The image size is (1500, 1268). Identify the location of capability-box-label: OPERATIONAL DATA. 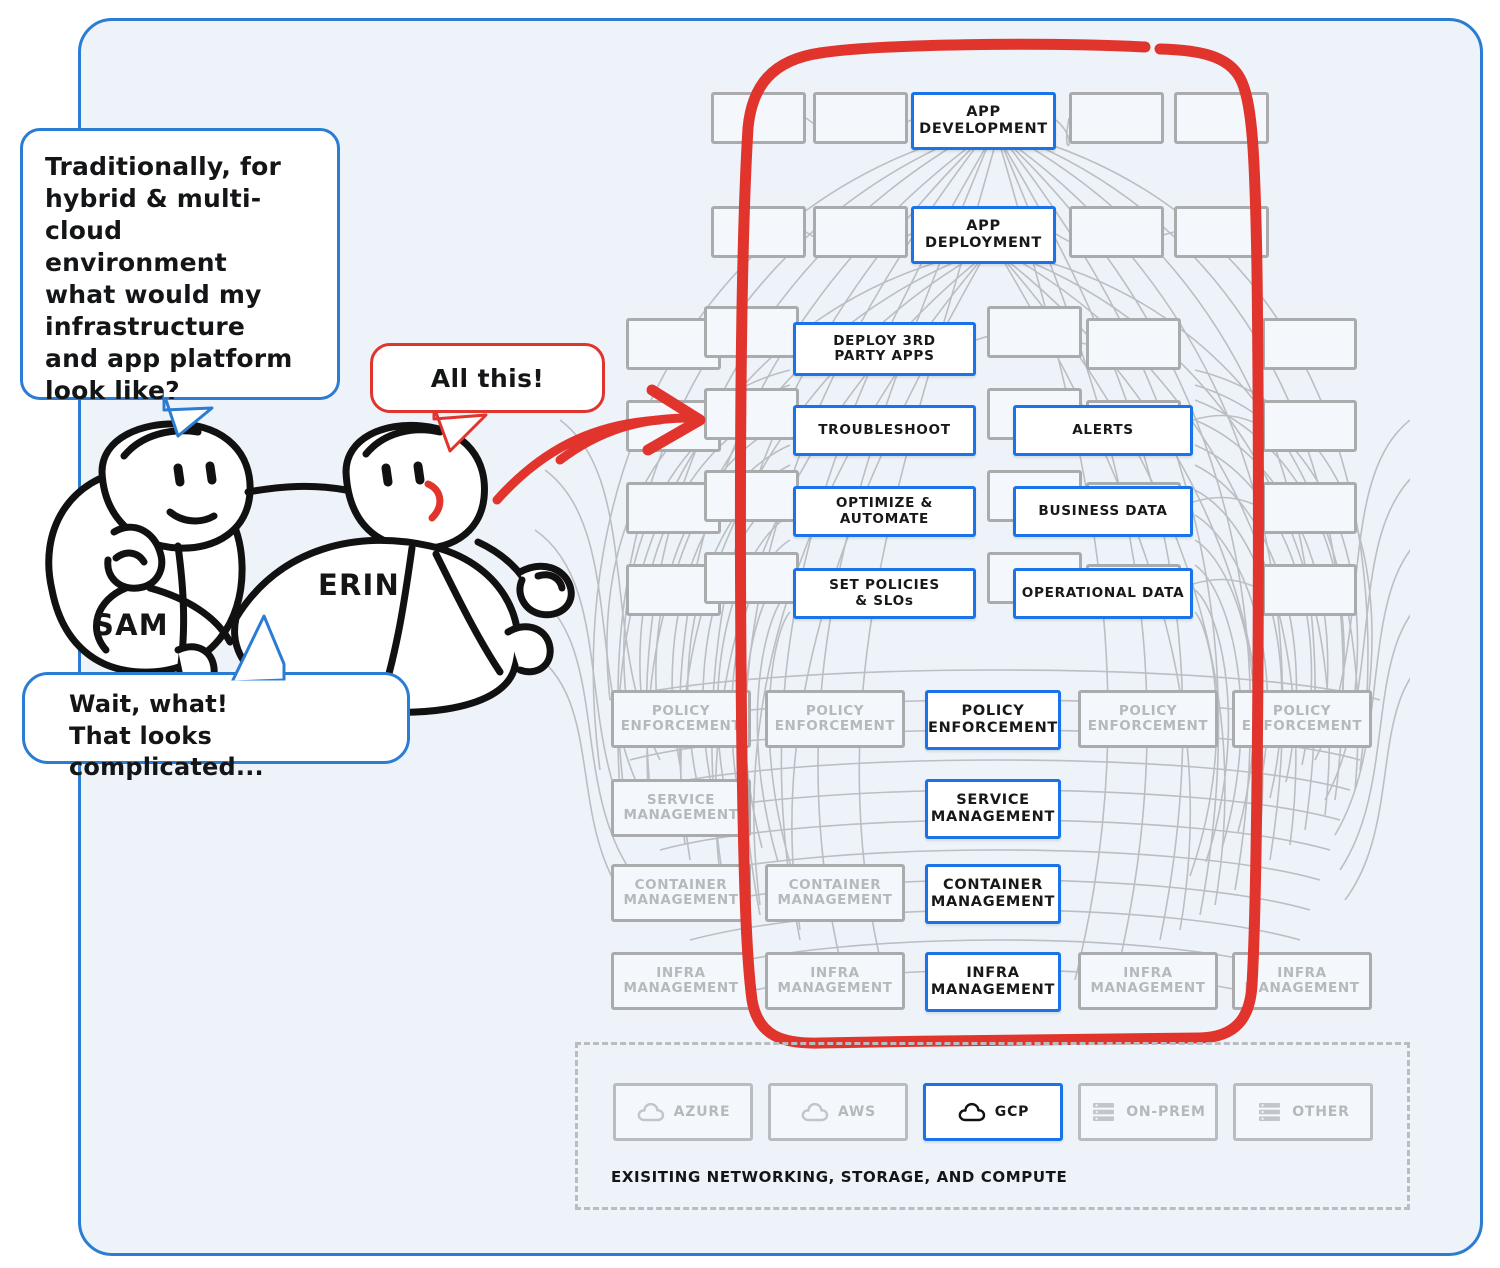
(1103, 592).